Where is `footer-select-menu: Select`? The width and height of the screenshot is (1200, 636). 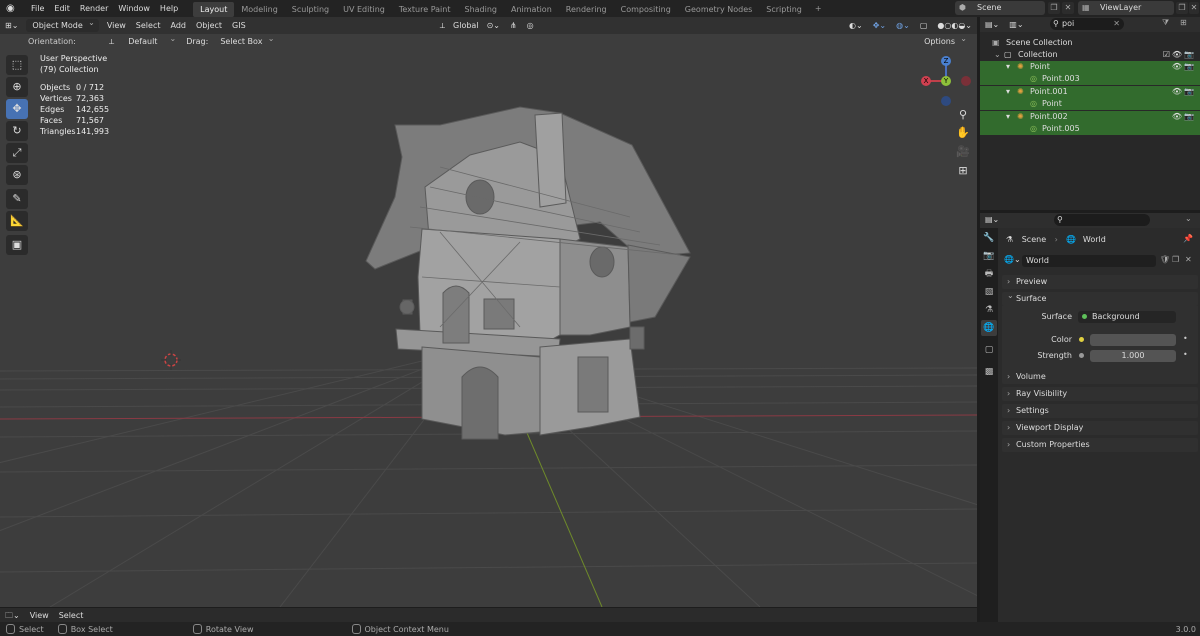 footer-select-menu: Select is located at coordinates (71, 615).